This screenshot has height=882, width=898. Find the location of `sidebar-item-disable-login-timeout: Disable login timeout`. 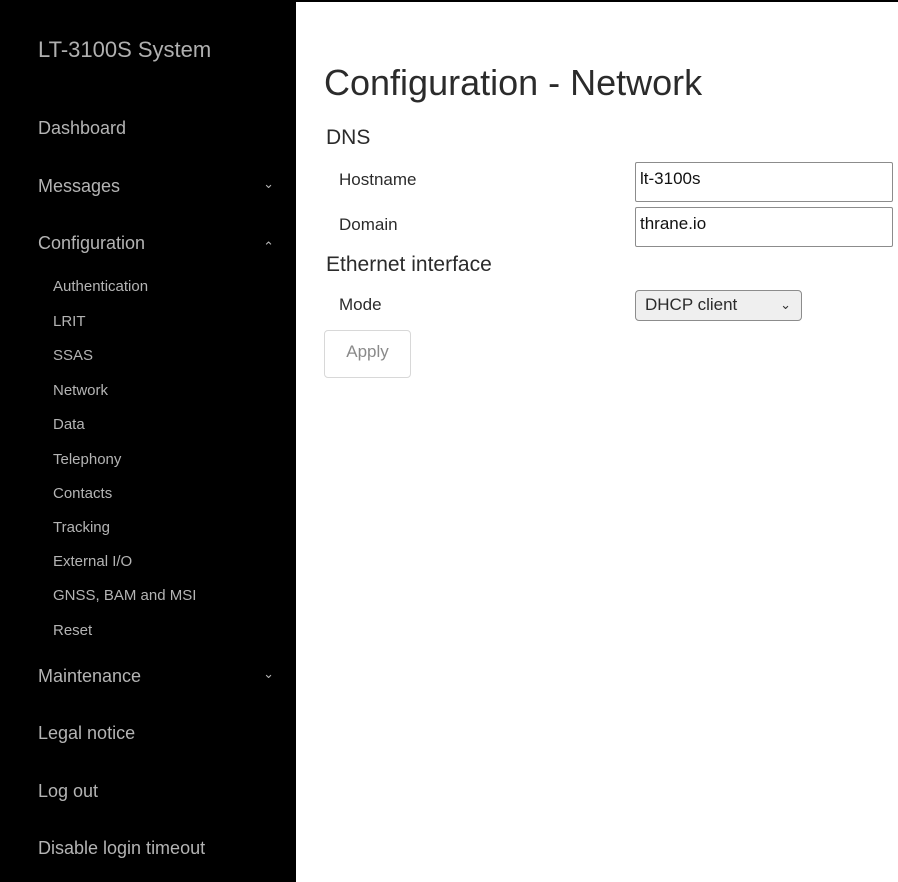

sidebar-item-disable-login-timeout: Disable login timeout is located at coordinates (156, 848).